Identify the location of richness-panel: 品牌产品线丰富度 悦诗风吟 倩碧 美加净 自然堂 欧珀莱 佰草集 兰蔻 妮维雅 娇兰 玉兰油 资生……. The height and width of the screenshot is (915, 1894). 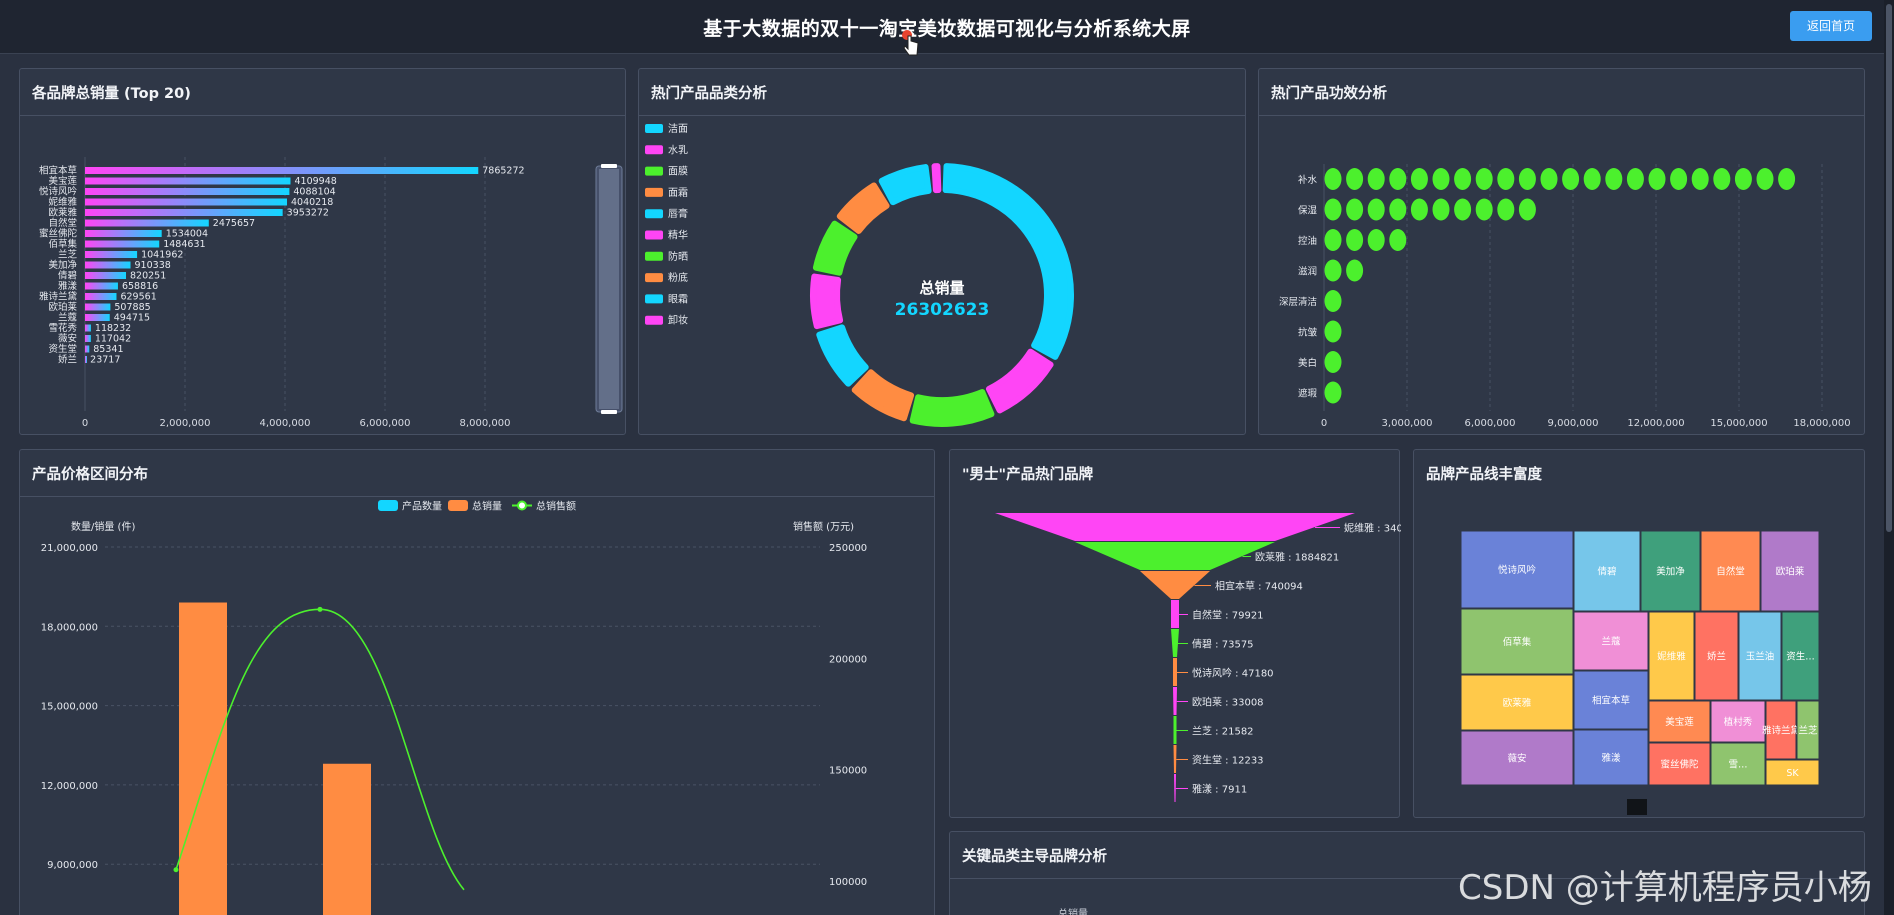
(1639, 633).